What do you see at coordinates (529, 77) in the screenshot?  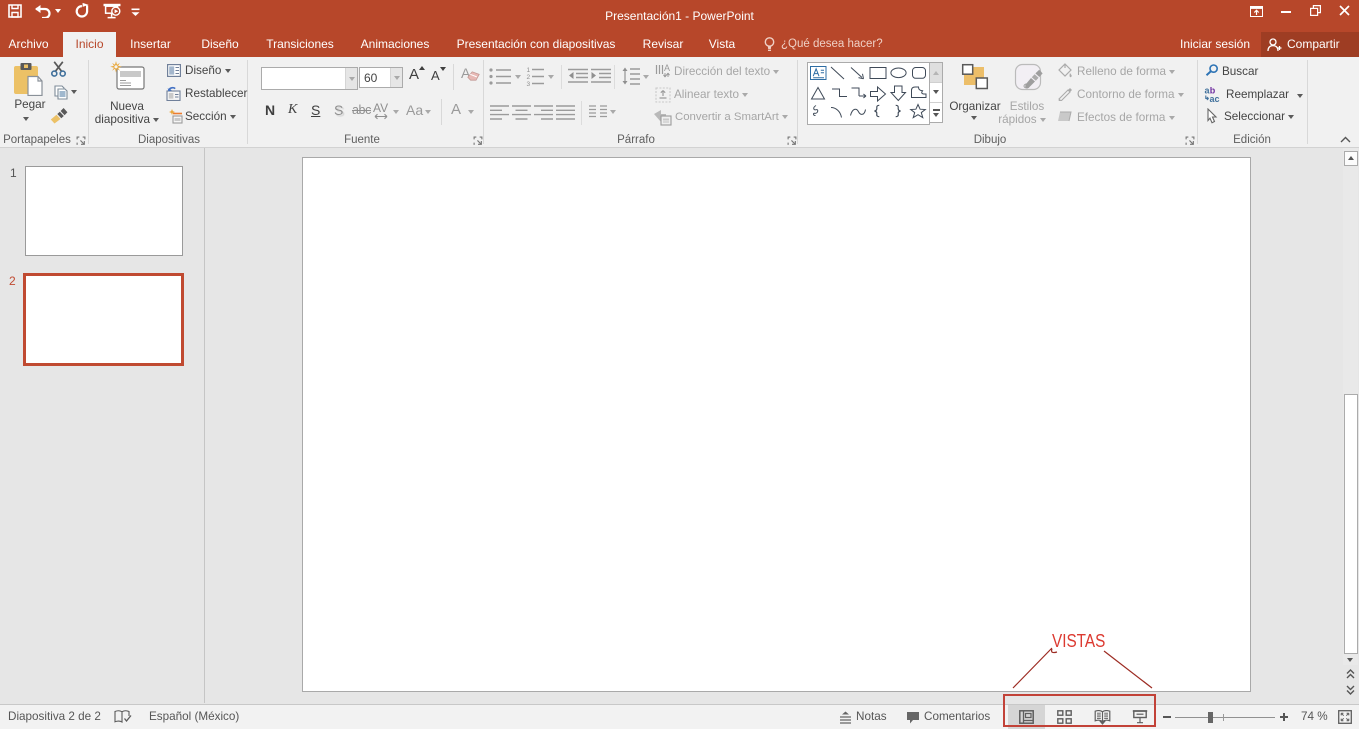 I see `svg-text: 2` at bounding box center [529, 77].